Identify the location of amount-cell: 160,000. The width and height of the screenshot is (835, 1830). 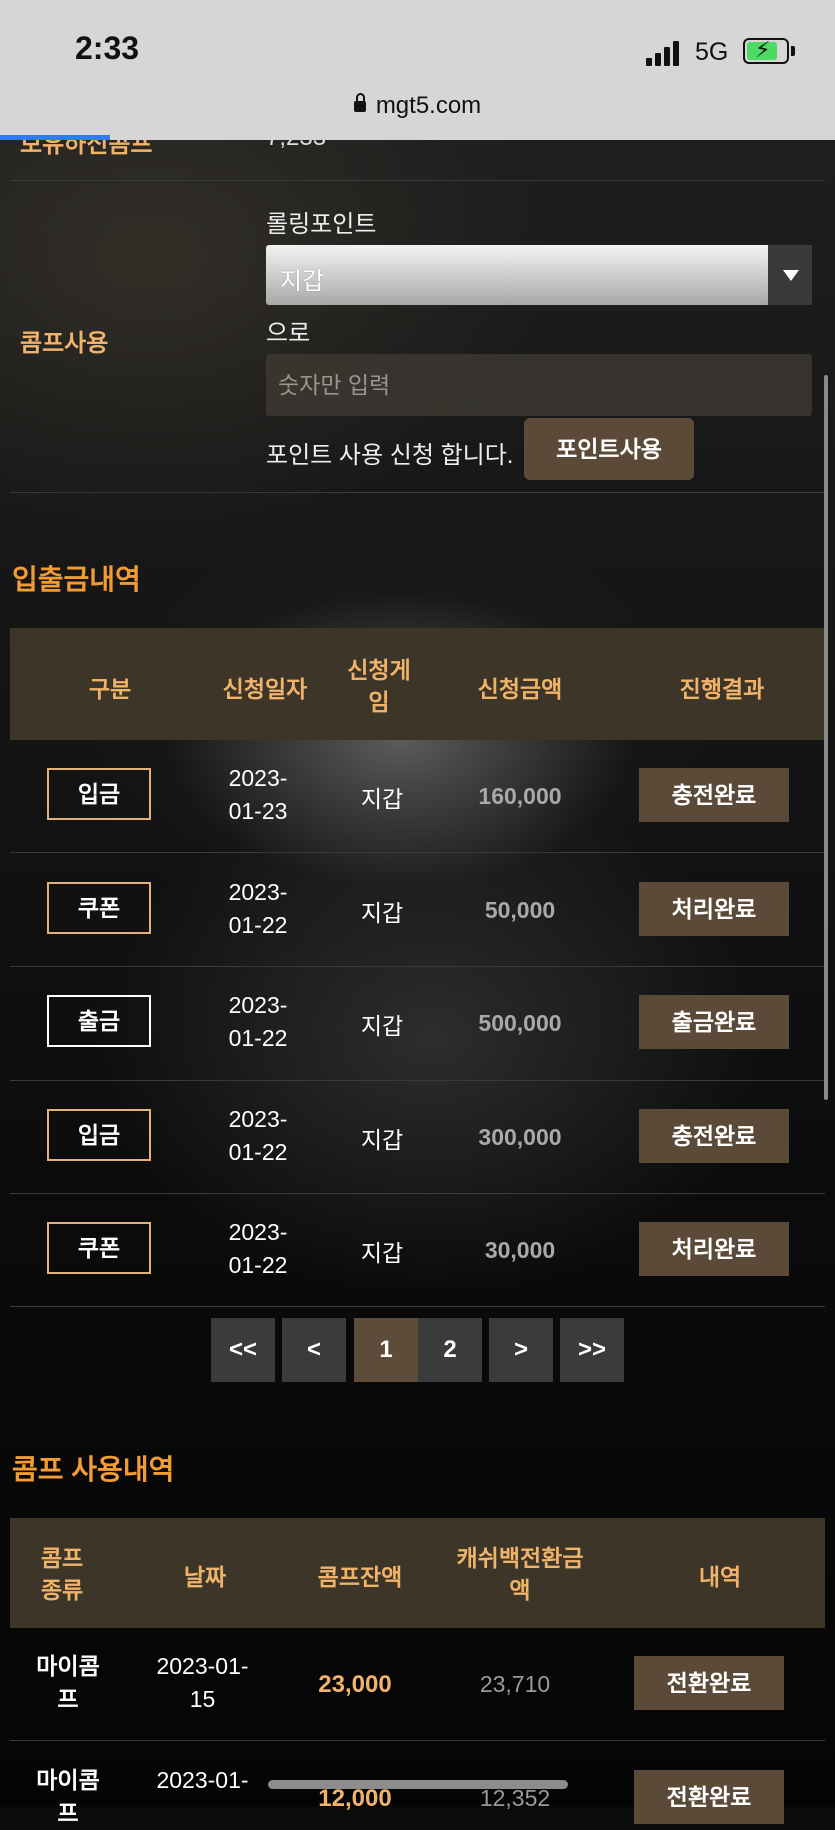
(520, 796).